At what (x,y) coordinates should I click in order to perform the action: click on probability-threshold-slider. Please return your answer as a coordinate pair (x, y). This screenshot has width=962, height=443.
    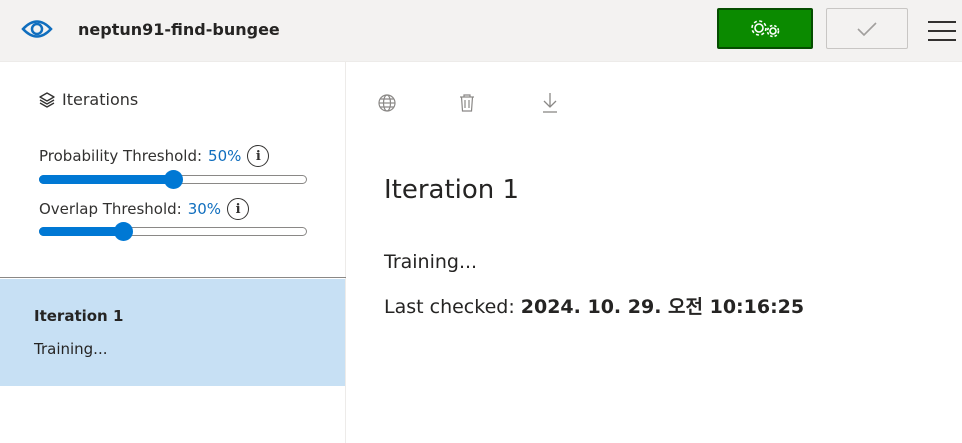
    Looking at the image, I should click on (173, 179).